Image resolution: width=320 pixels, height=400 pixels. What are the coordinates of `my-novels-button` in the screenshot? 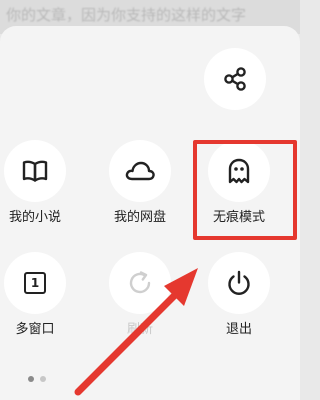 It's located at (35, 171).